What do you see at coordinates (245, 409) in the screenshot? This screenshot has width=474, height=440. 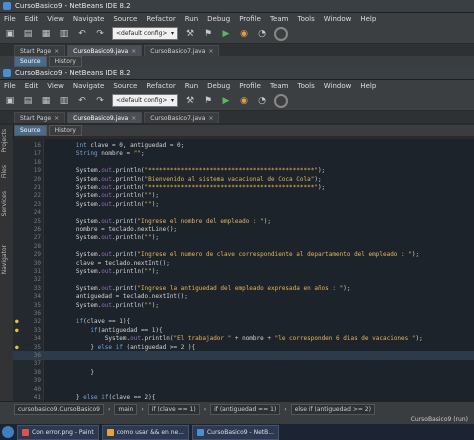 I see `breadcrumb-if-antiguedad: if (antiguedad == 1)` at bounding box center [245, 409].